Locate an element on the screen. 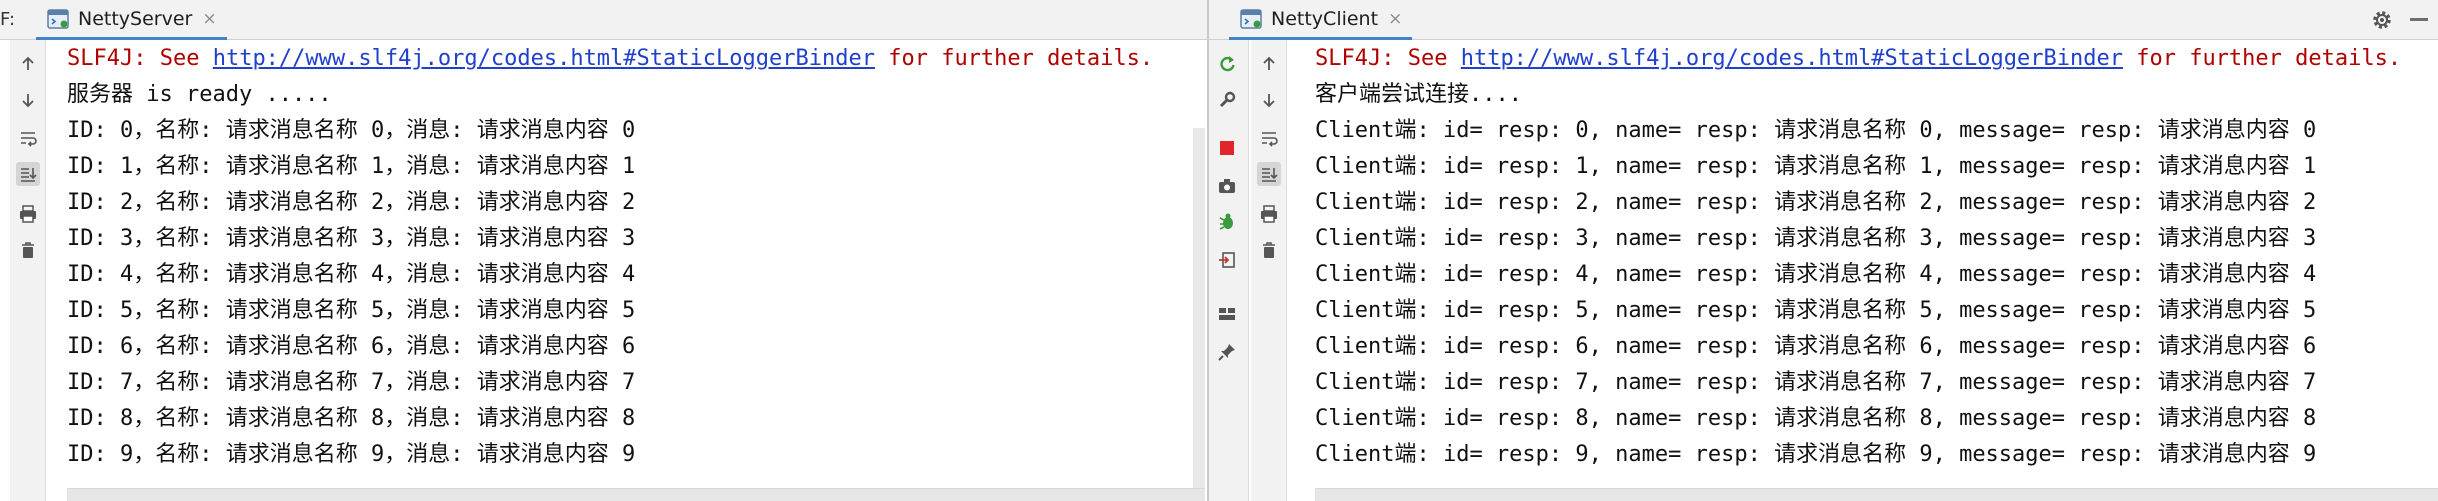 Image resolution: width=2438 pixels, height=501 pixels. console-line: ID: 5，名称: 请求消息名称 5，消息: 请求消息内容 5 is located at coordinates (351, 310).